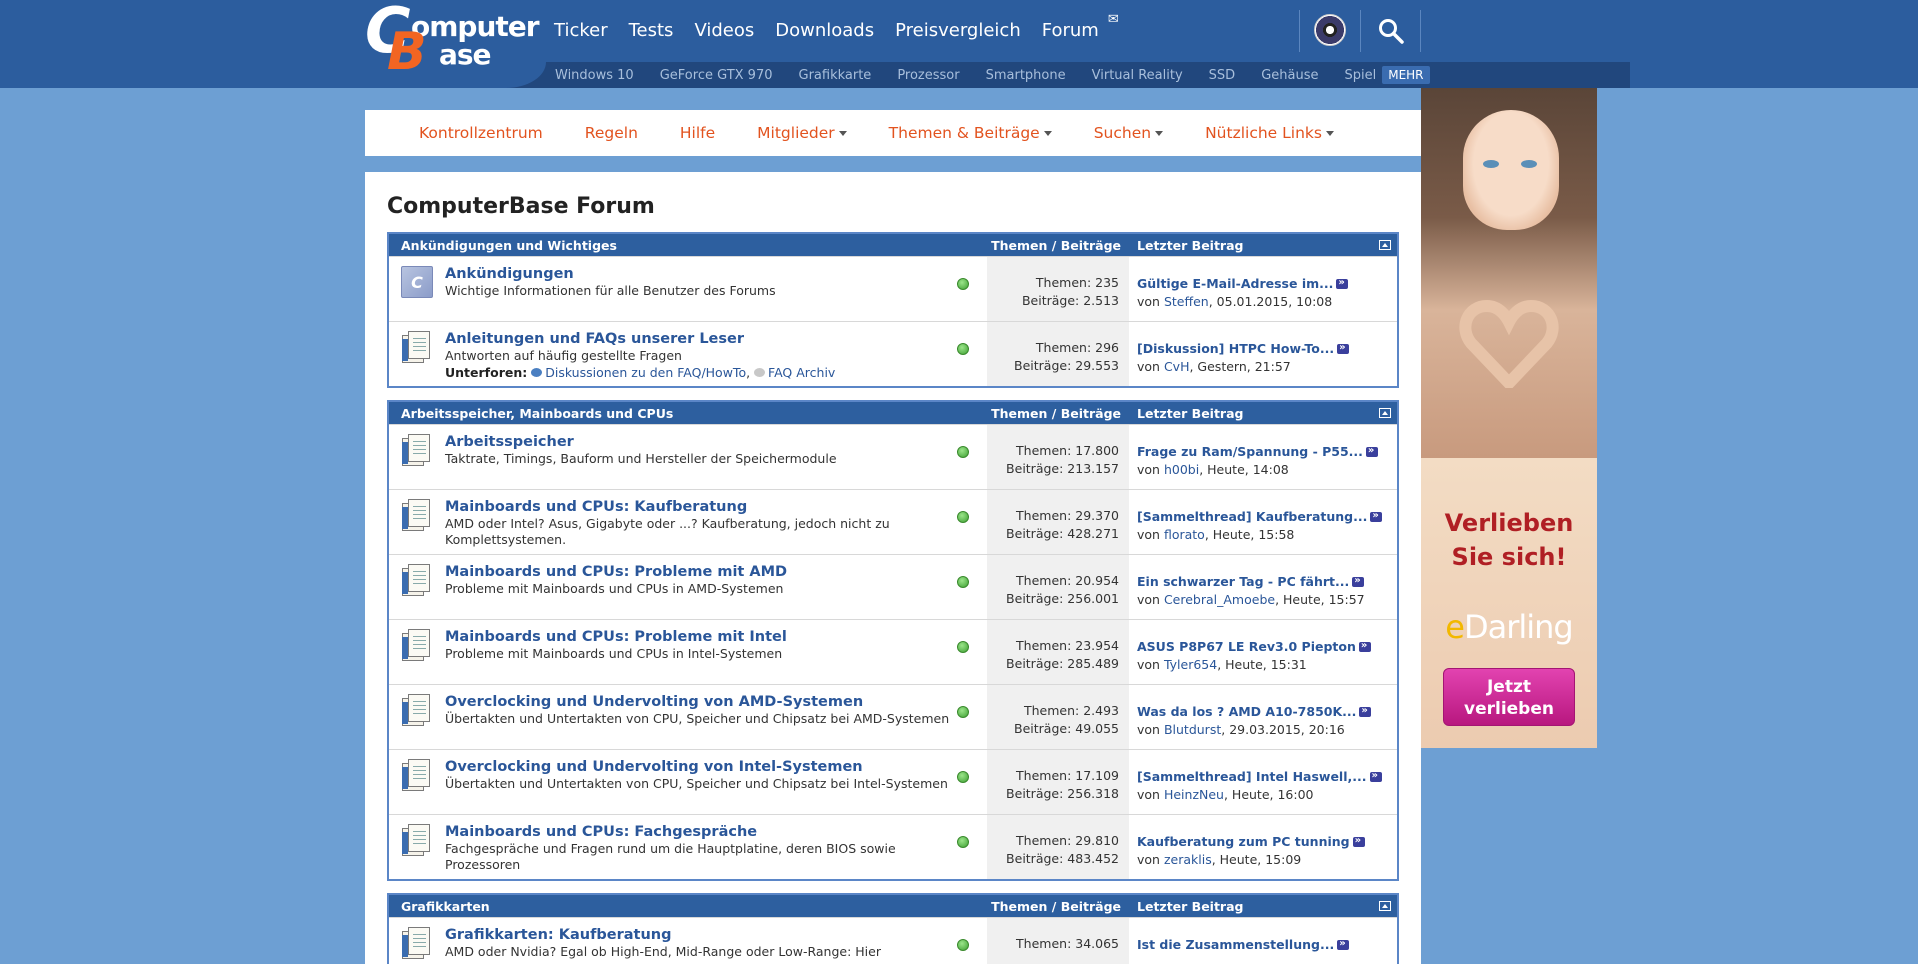 Image resolution: width=1918 pixels, height=964 pixels. I want to click on forum-title-link: Arbeitsspeicher, so click(701, 442).